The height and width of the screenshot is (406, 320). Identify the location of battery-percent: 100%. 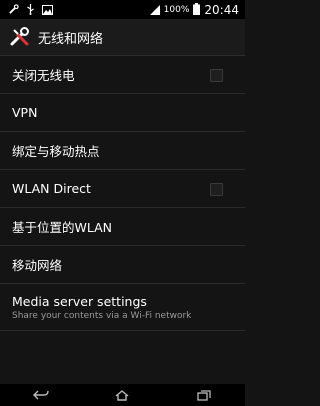
(176, 9).